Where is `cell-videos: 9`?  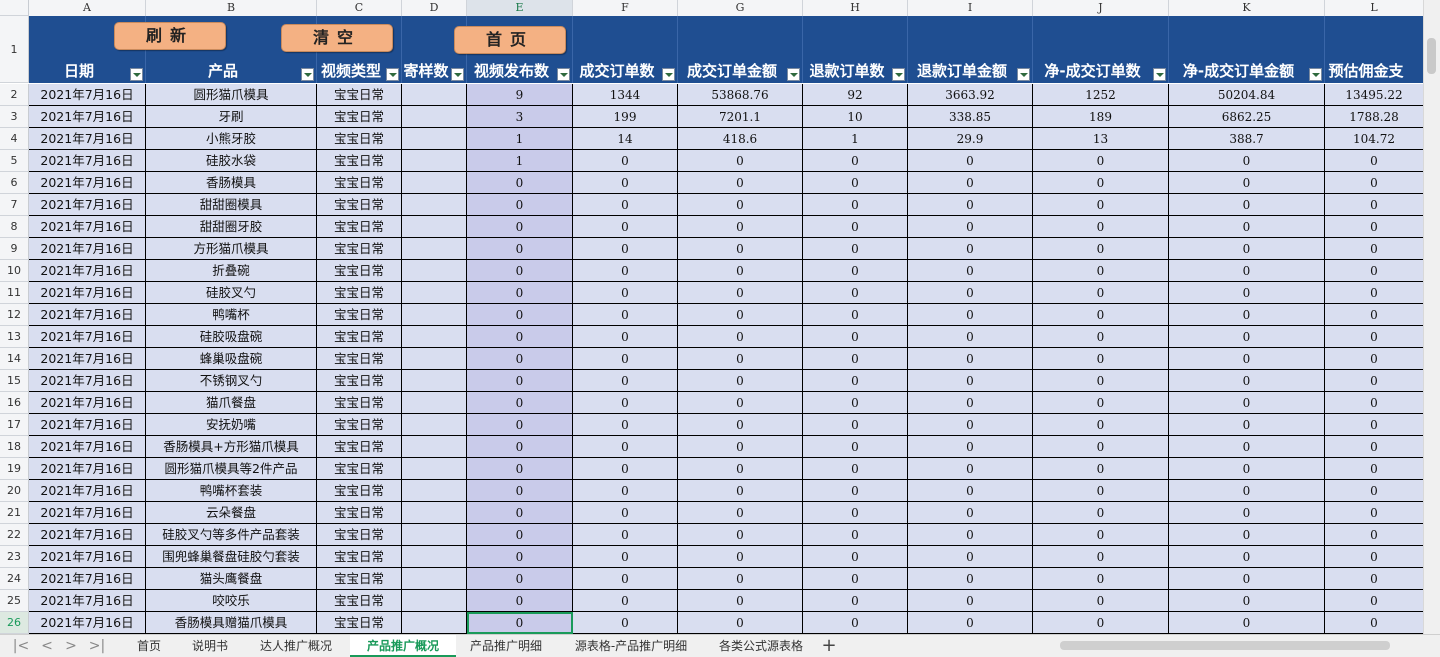 cell-videos: 9 is located at coordinates (520, 95).